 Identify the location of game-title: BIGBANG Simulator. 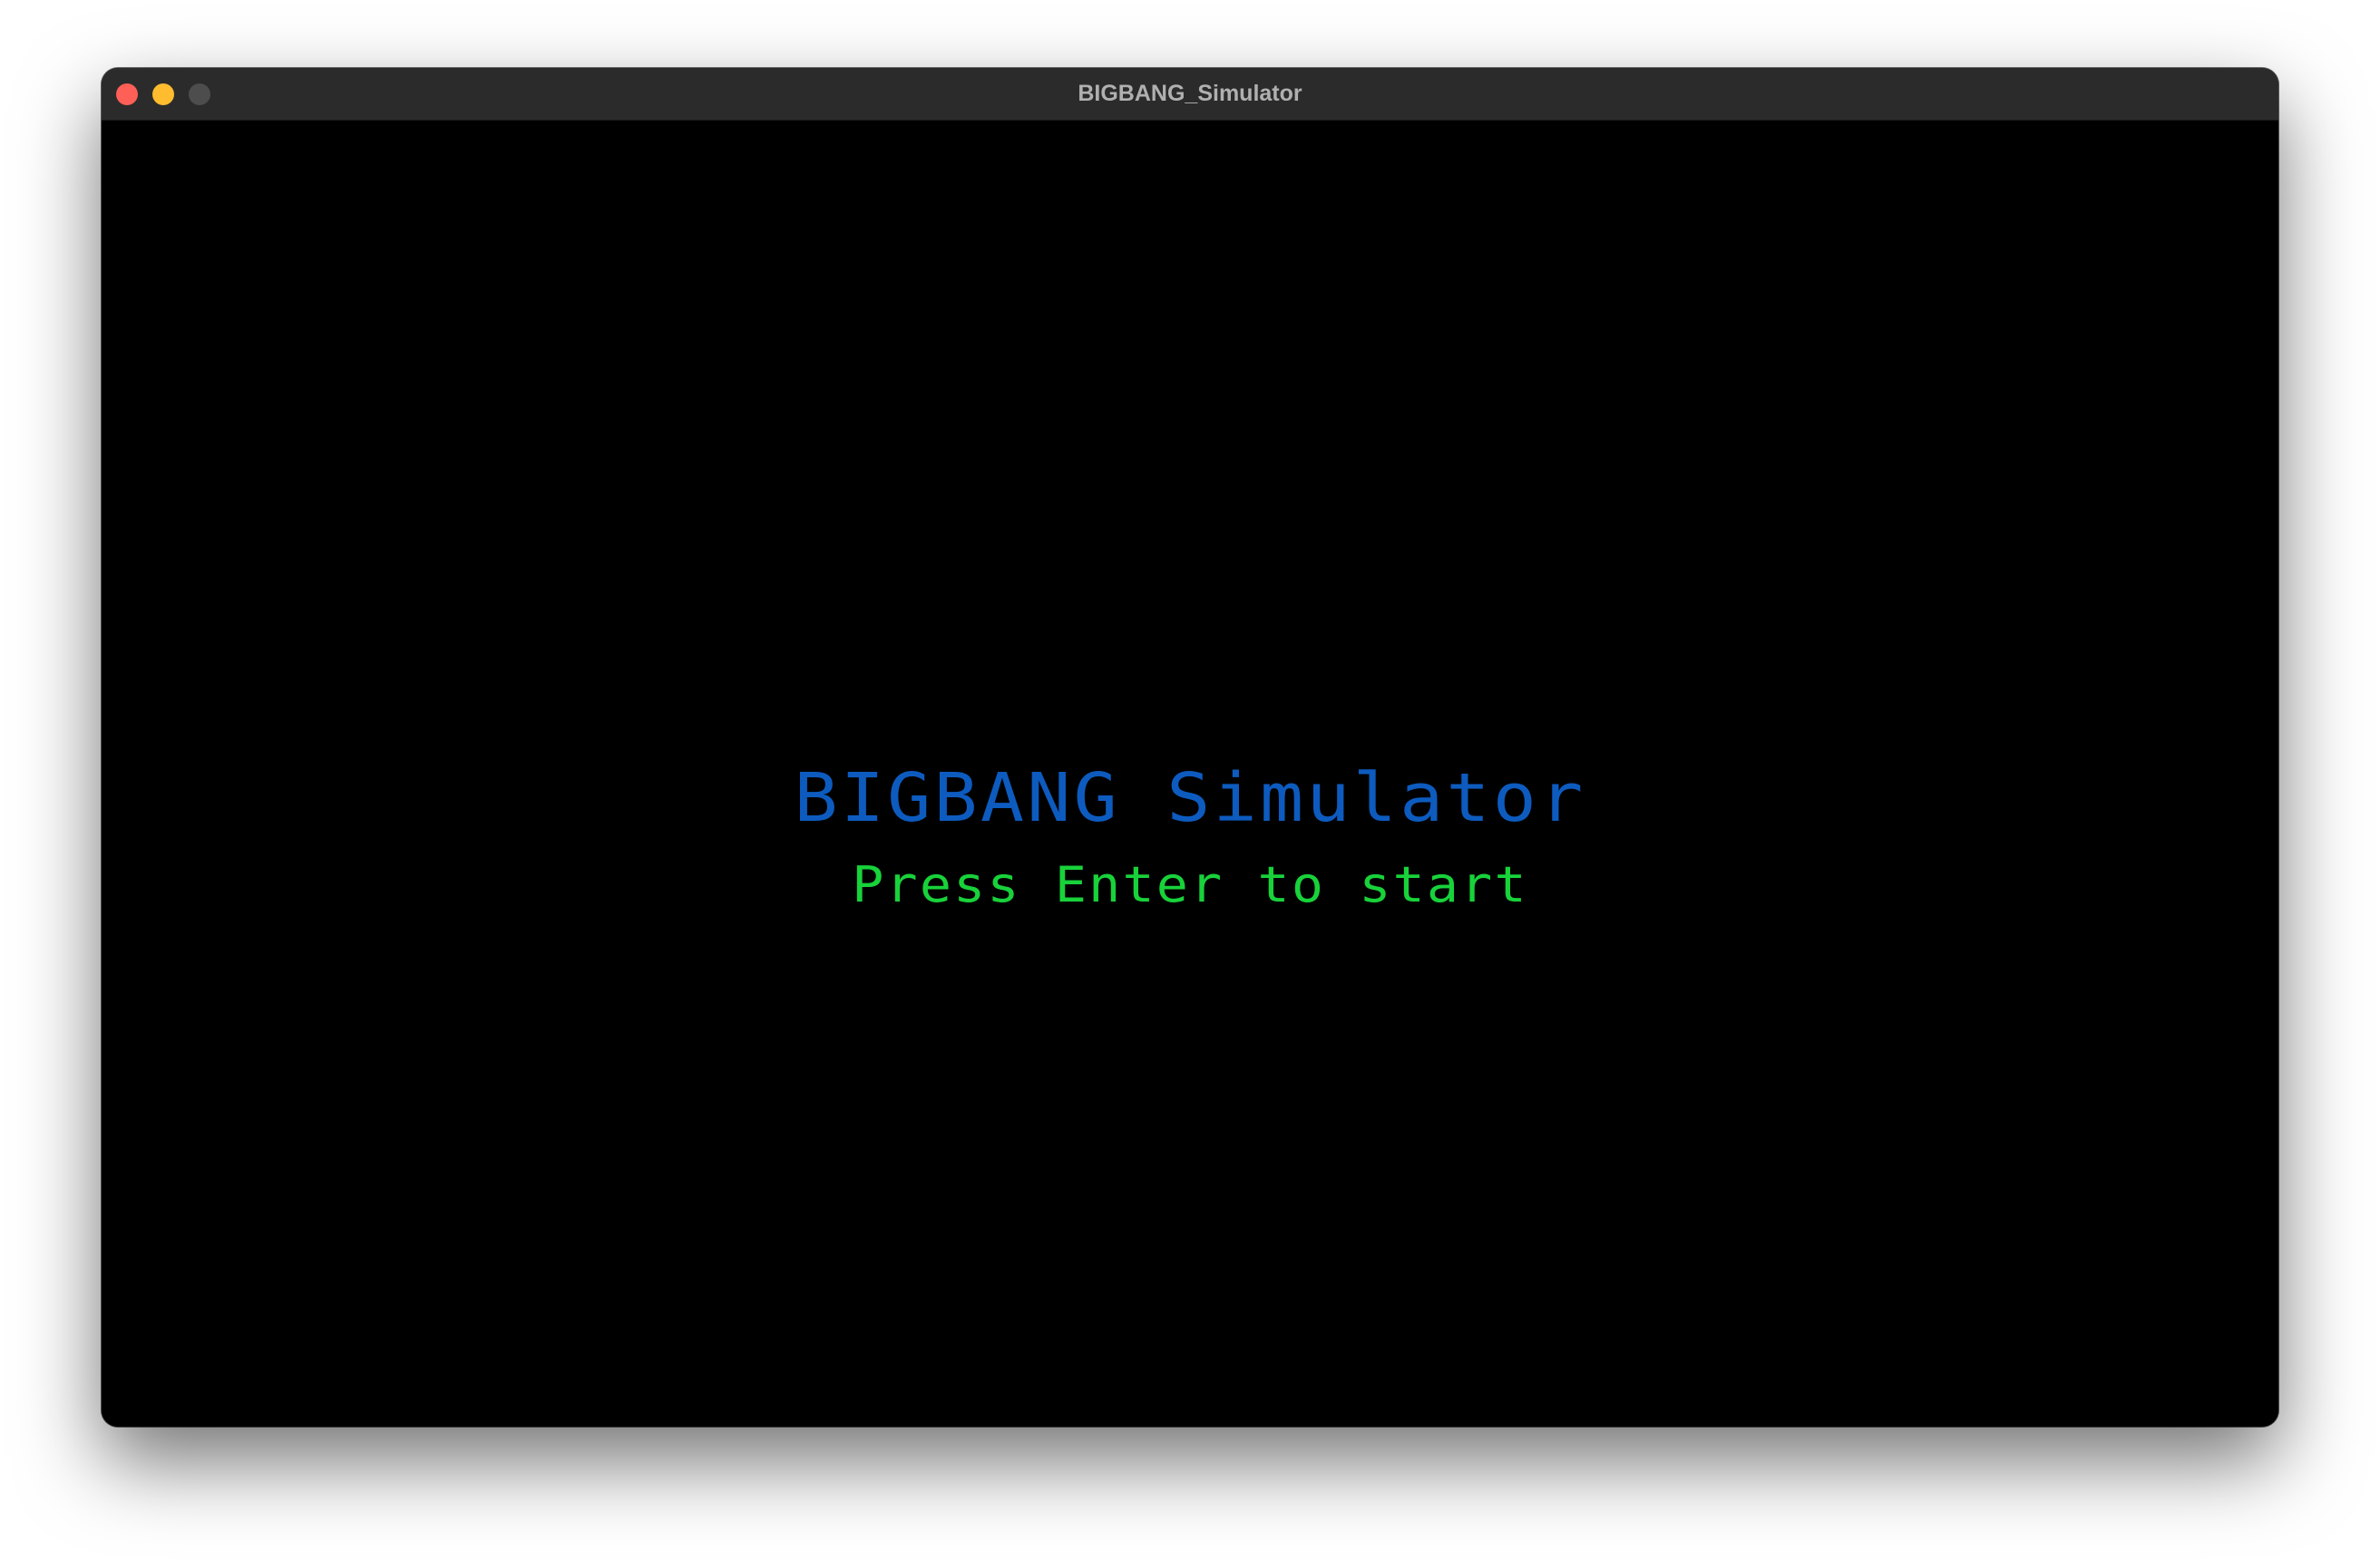
(1190, 798).